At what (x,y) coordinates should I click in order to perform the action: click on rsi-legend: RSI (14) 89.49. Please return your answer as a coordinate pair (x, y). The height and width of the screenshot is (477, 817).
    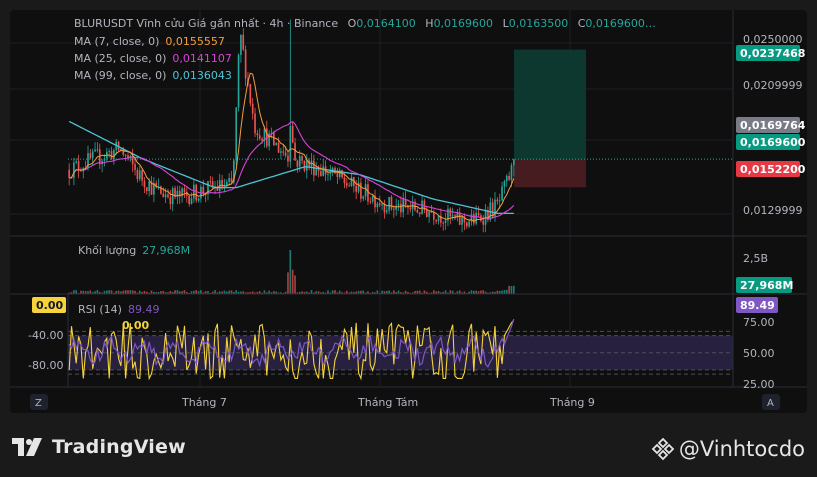
    Looking at the image, I should click on (118, 309).